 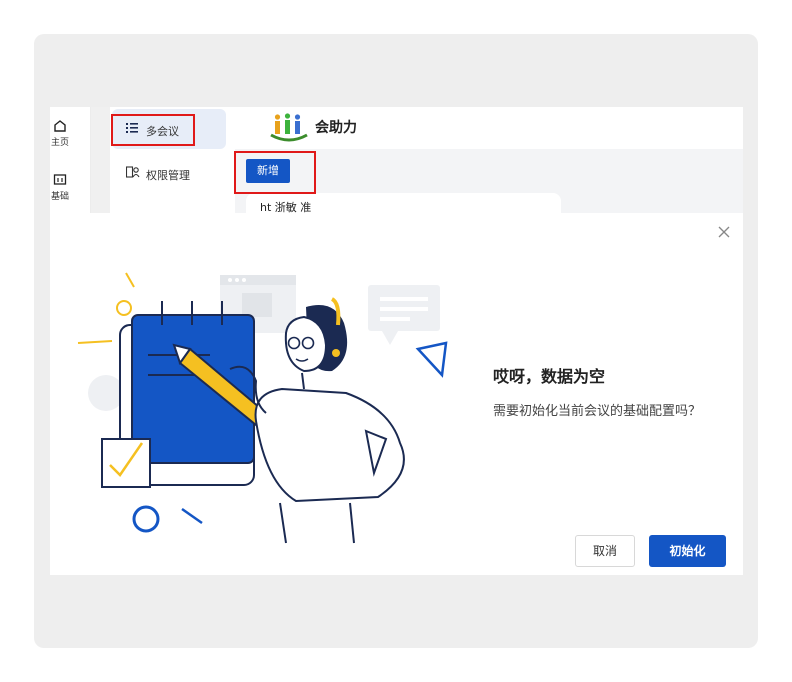 What do you see at coordinates (687, 551) in the screenshot?
I see `initialize-button: 初始化` at bounding box center [687, 551].